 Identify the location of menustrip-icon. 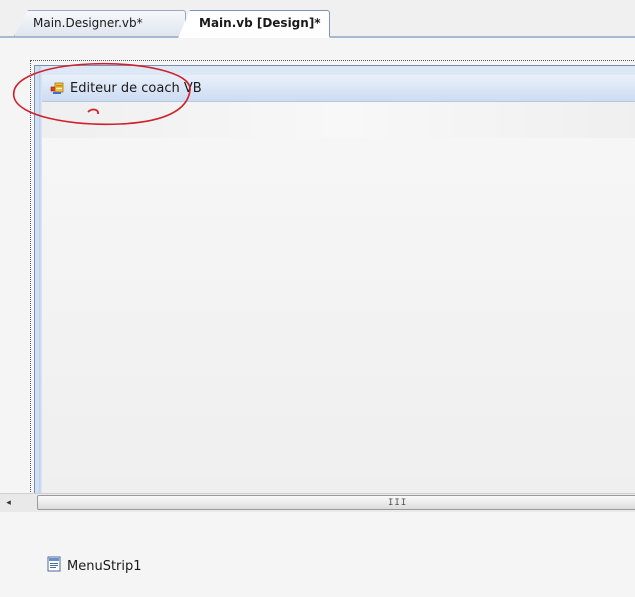
(54, 566).